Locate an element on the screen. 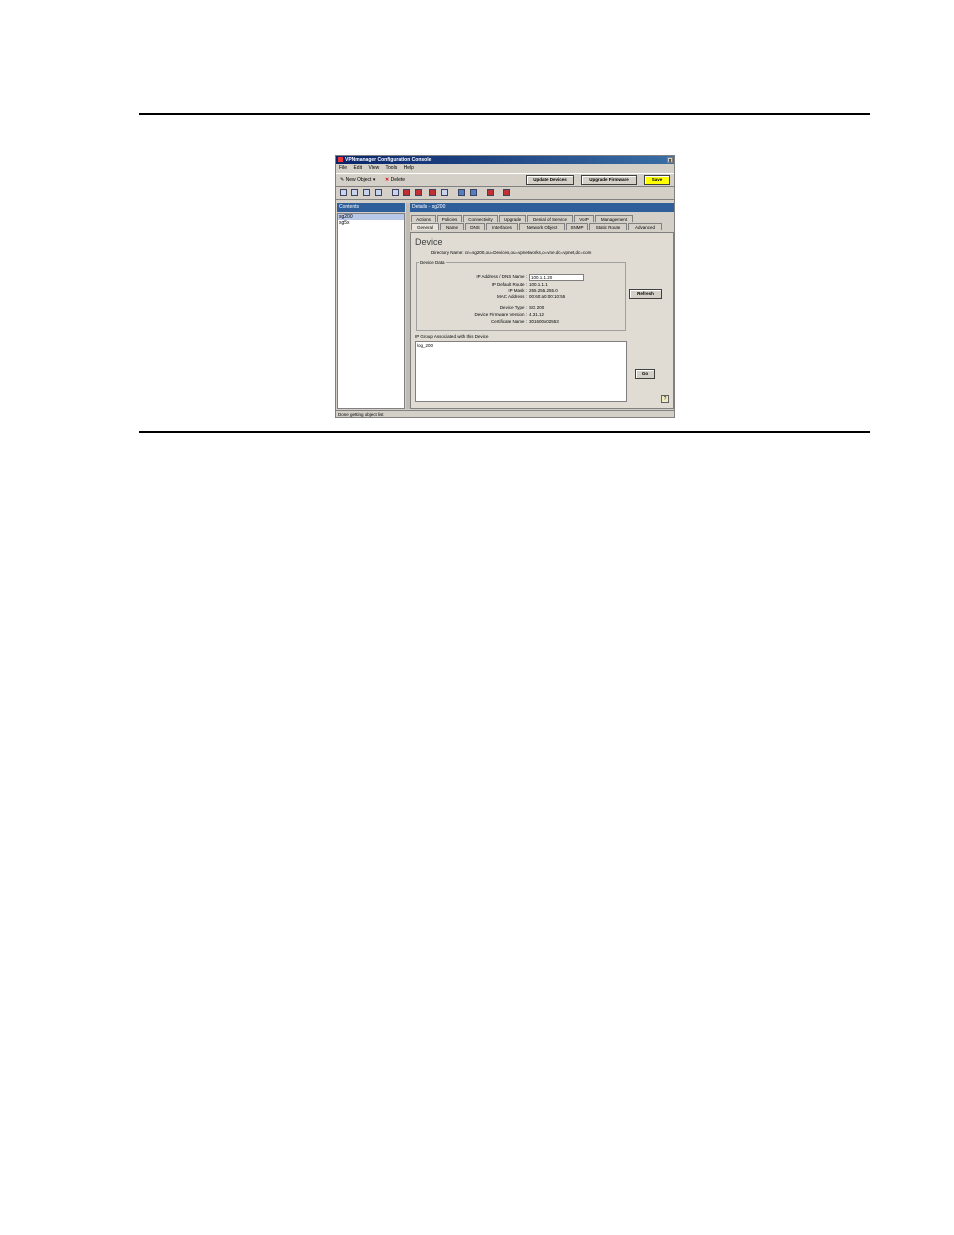 The width and height of the screenshot is (954, 1235). ip-groups-label: IP Group Associated with this Device is located at coordinates (452, 336).